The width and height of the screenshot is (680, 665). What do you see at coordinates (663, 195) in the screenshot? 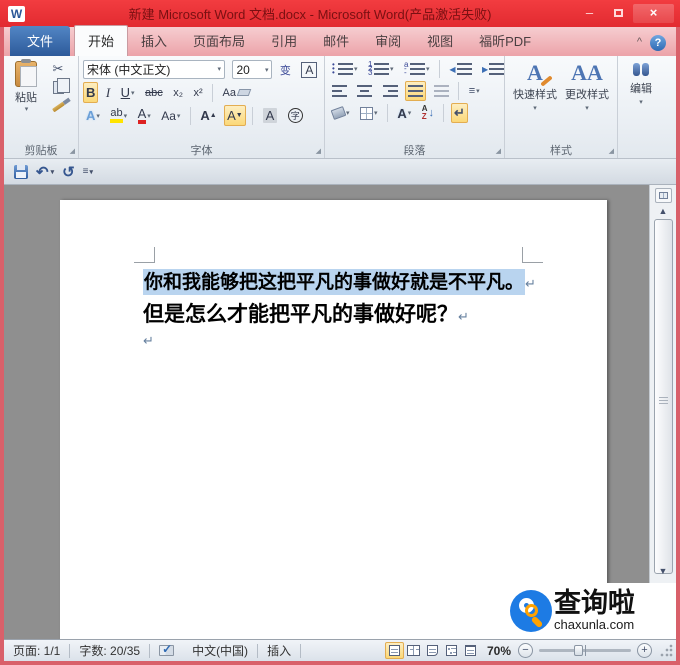
I see `ruler-toggle-button` at bounding box center [663, 195].